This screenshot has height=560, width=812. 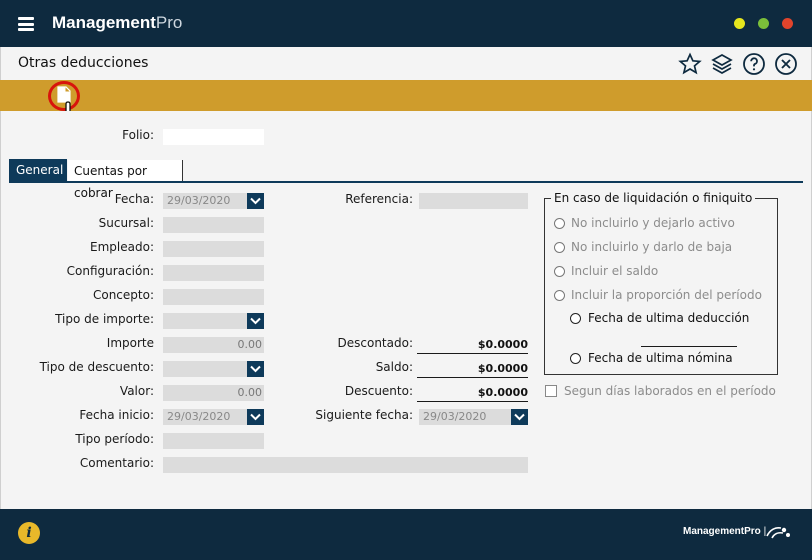 I want to click on radio-incluir-saldo, so click(x=559, y=271).